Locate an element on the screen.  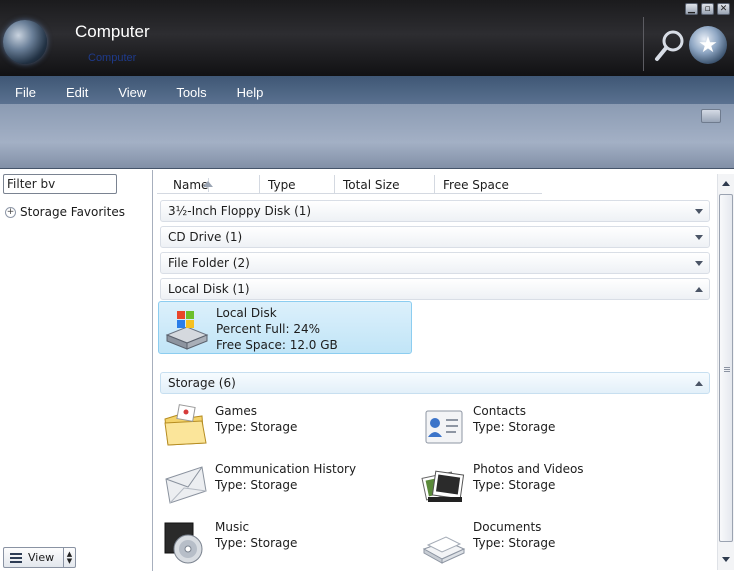
storage-item-name: Documents is located at coordinates (507, 527).